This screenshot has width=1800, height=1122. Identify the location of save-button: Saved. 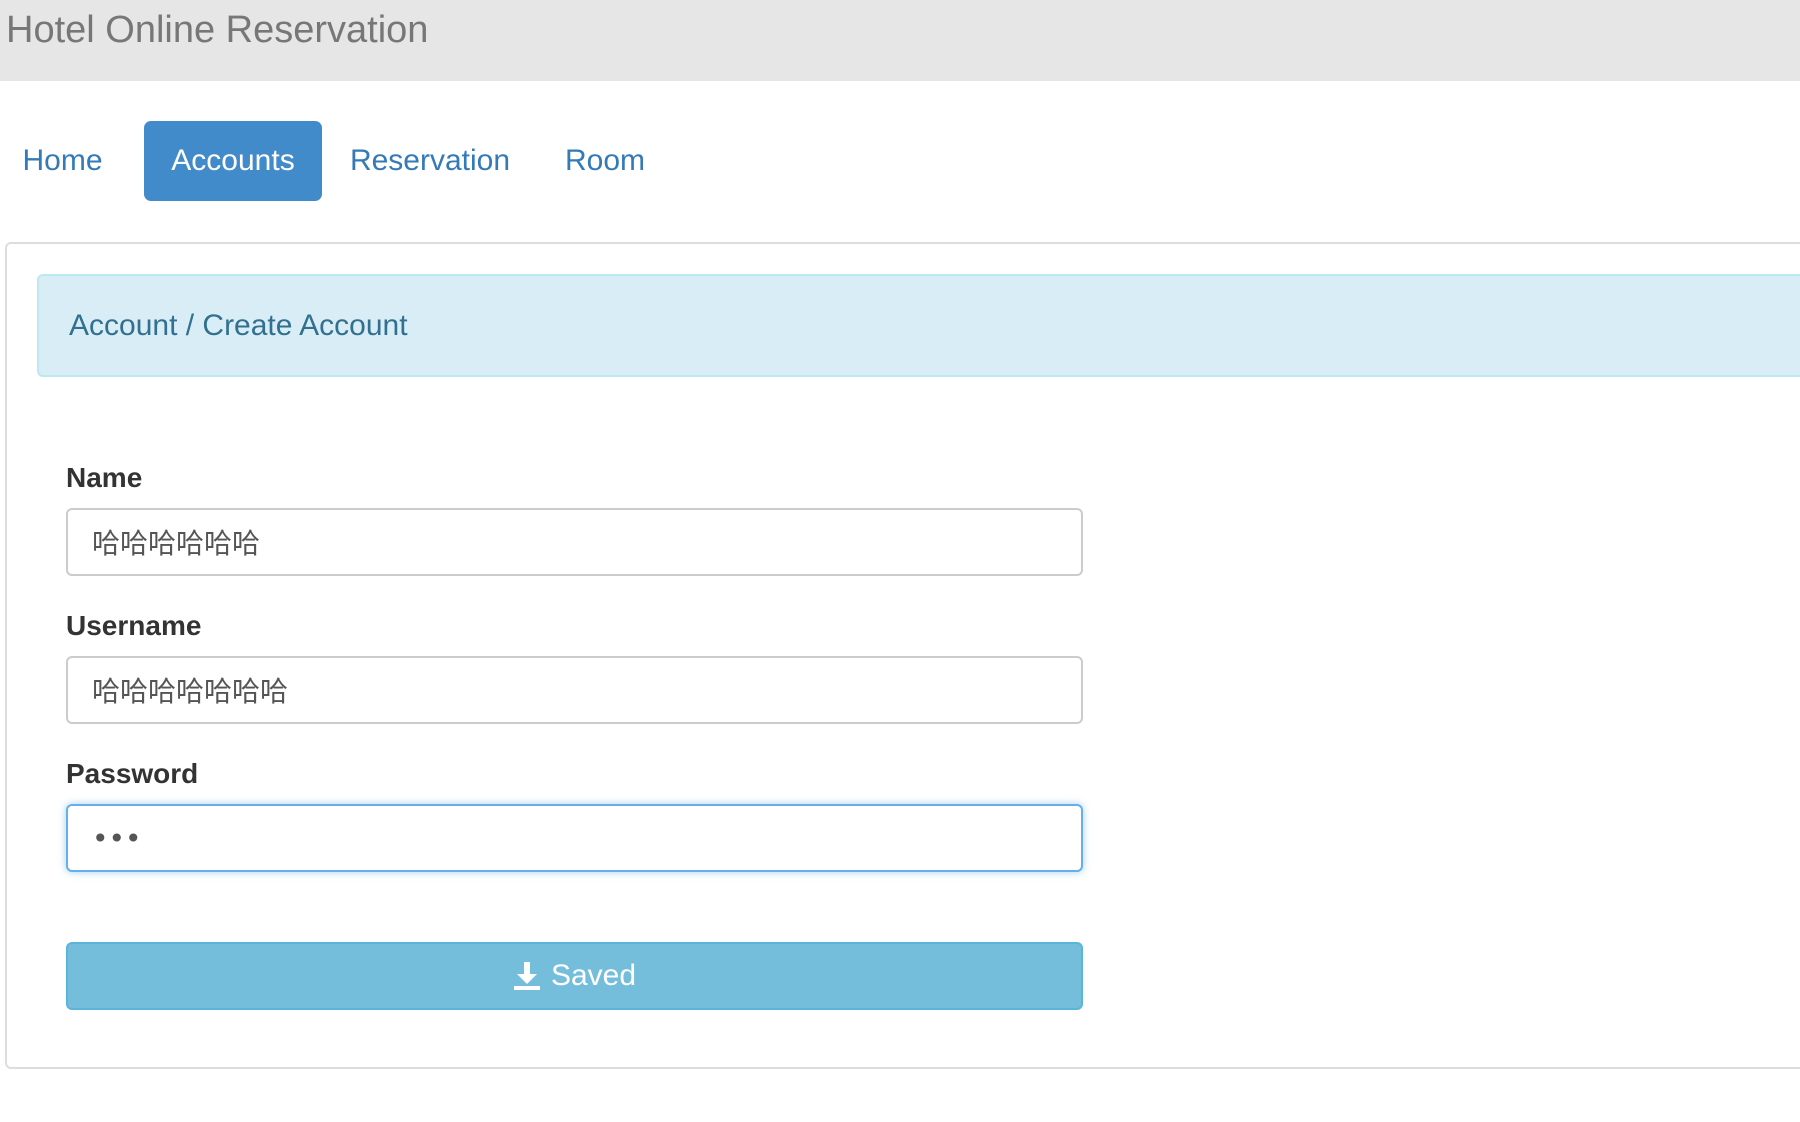
(574, 976).